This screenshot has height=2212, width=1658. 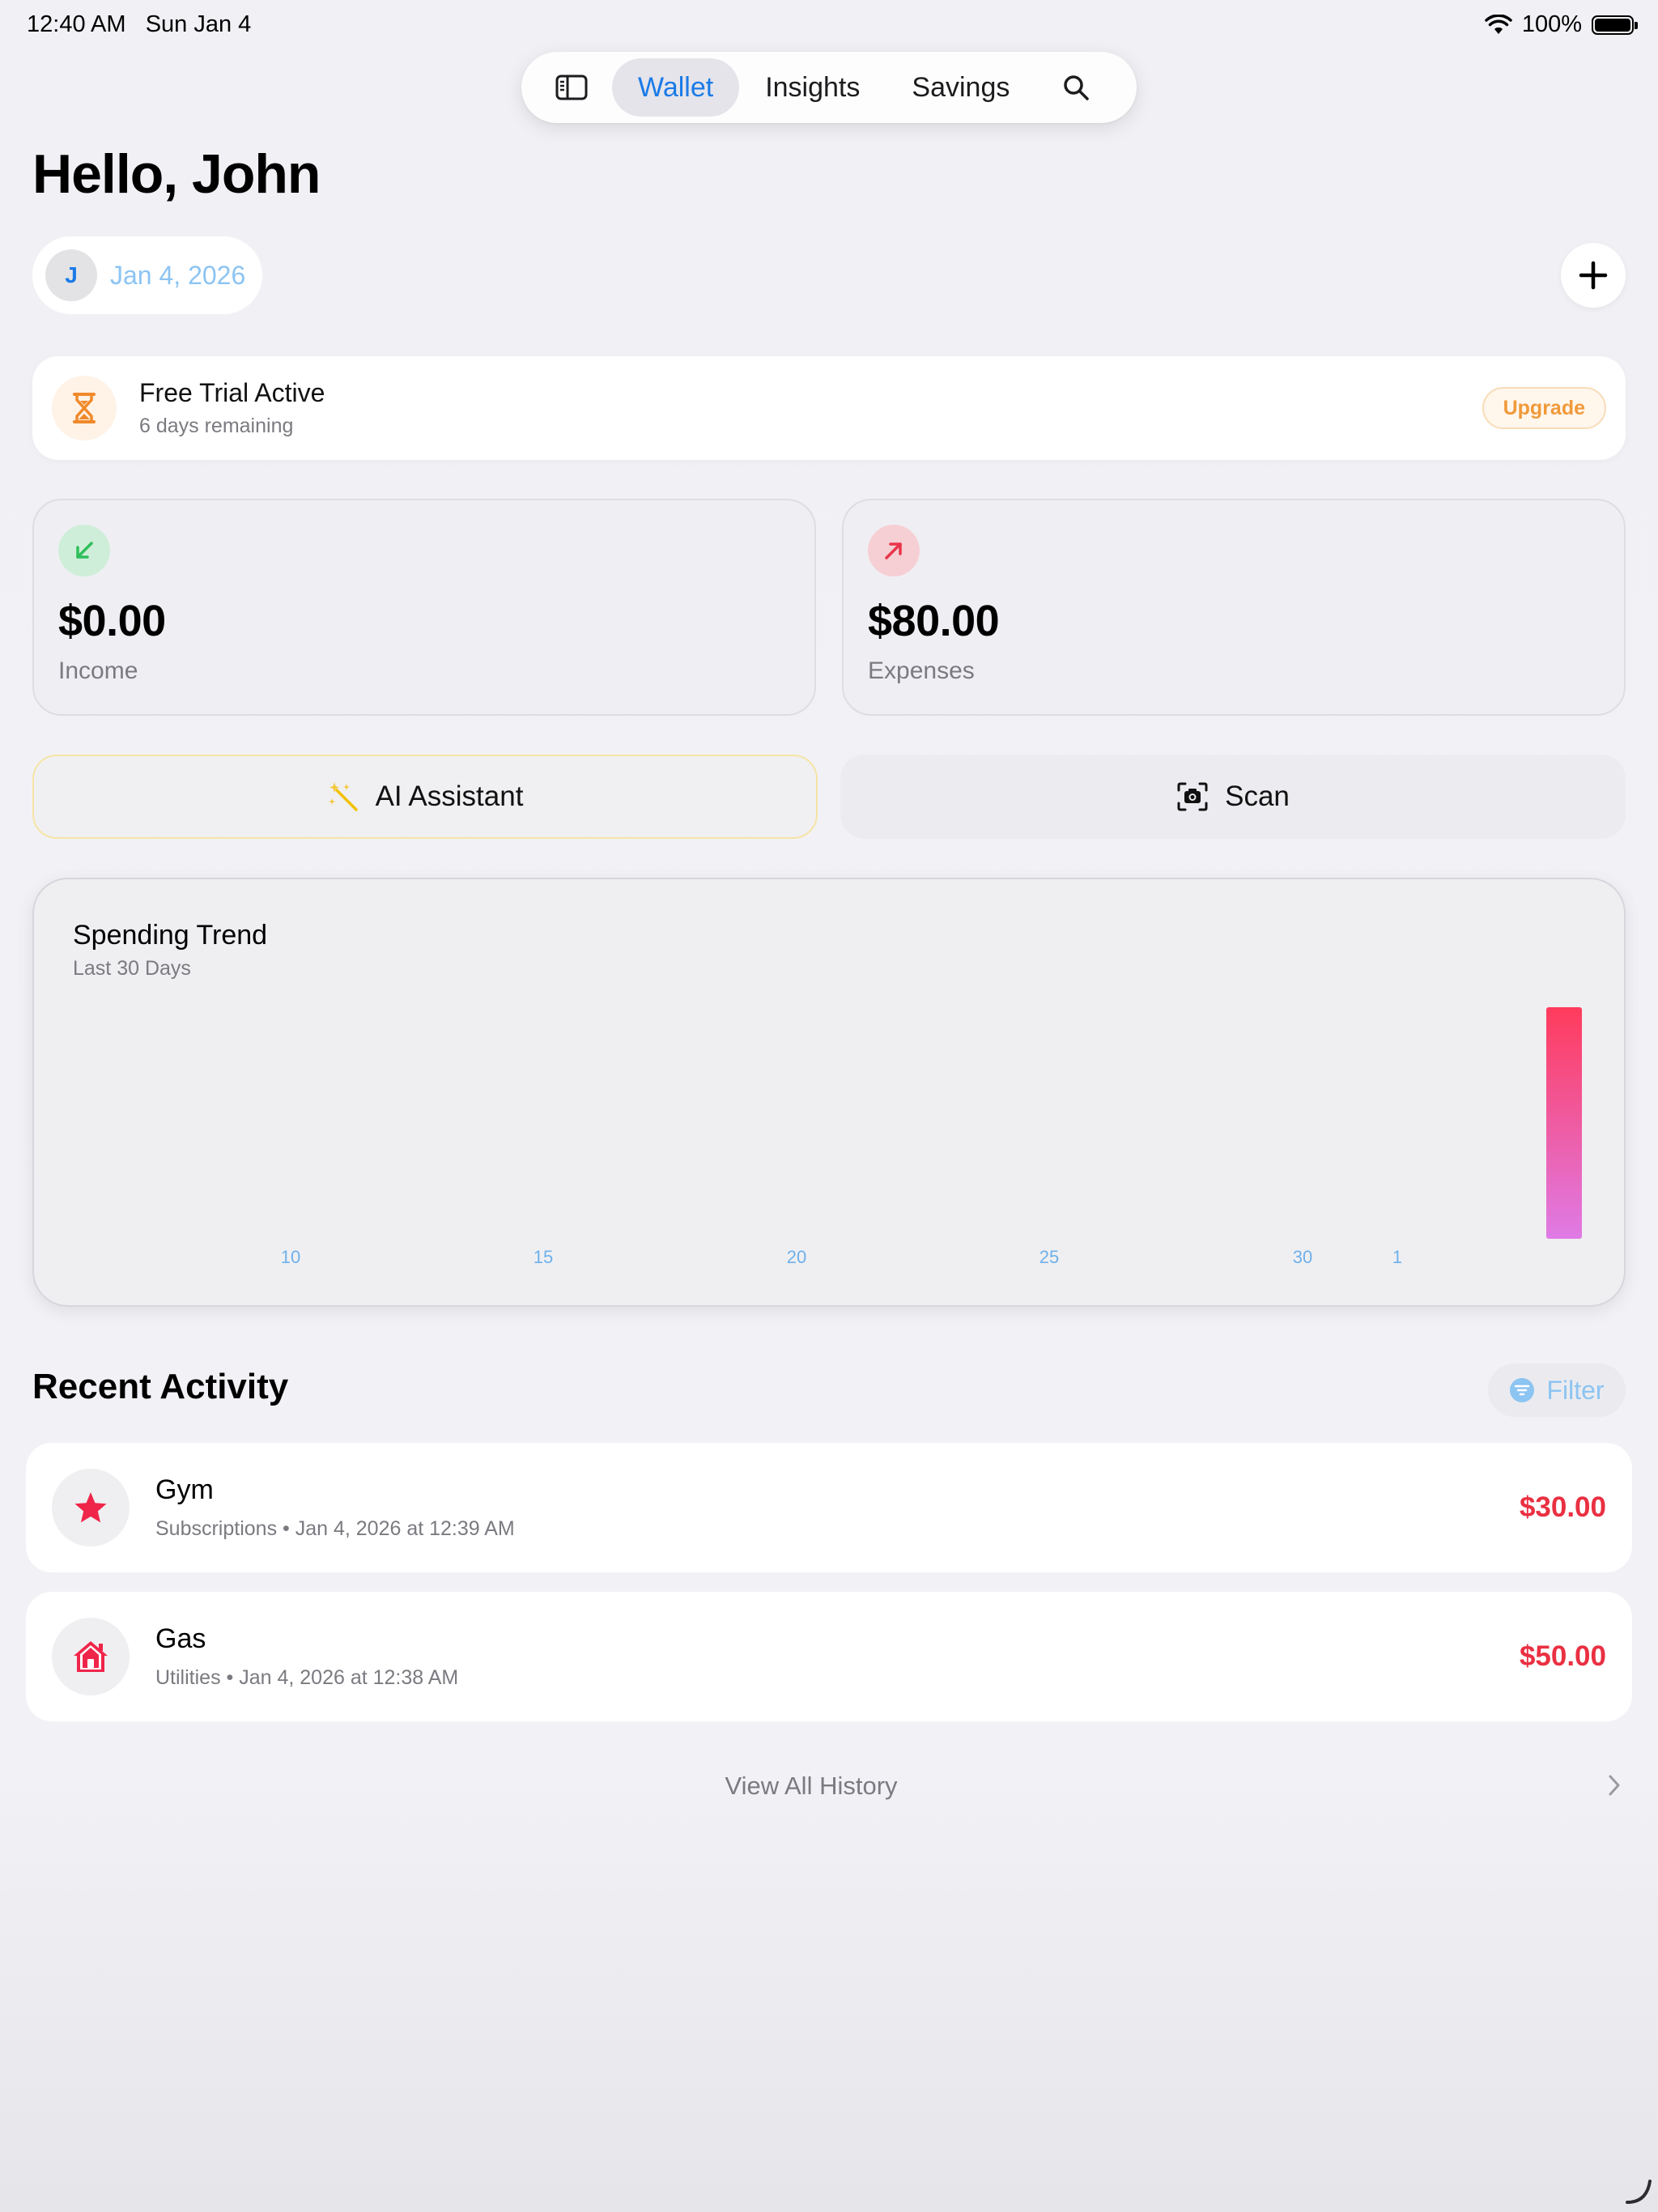 What do you see at coordinates (543, 1257) in the screenshot?
I see `chart-tick-label: 15` at bounding box center [543, 1257].